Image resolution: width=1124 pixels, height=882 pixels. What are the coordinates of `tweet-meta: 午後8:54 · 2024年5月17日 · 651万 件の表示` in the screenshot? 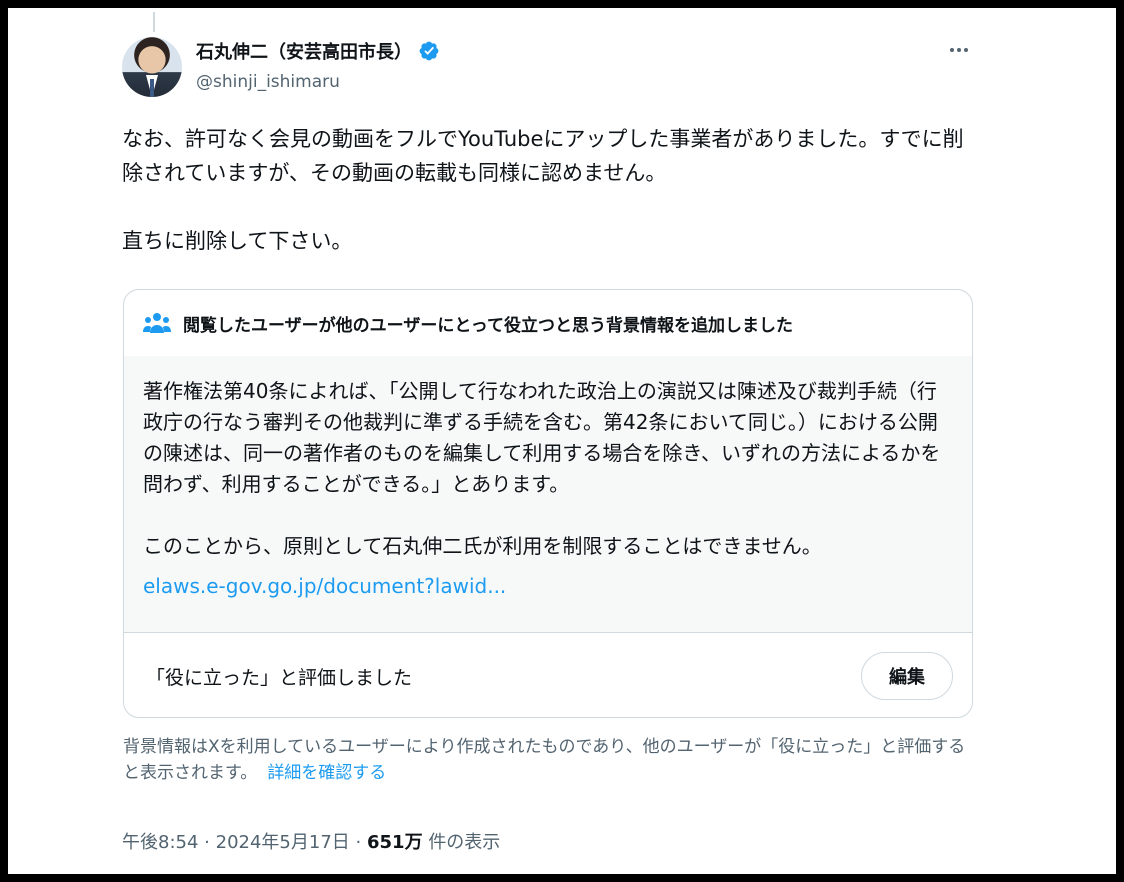 It's located at (311, 841).